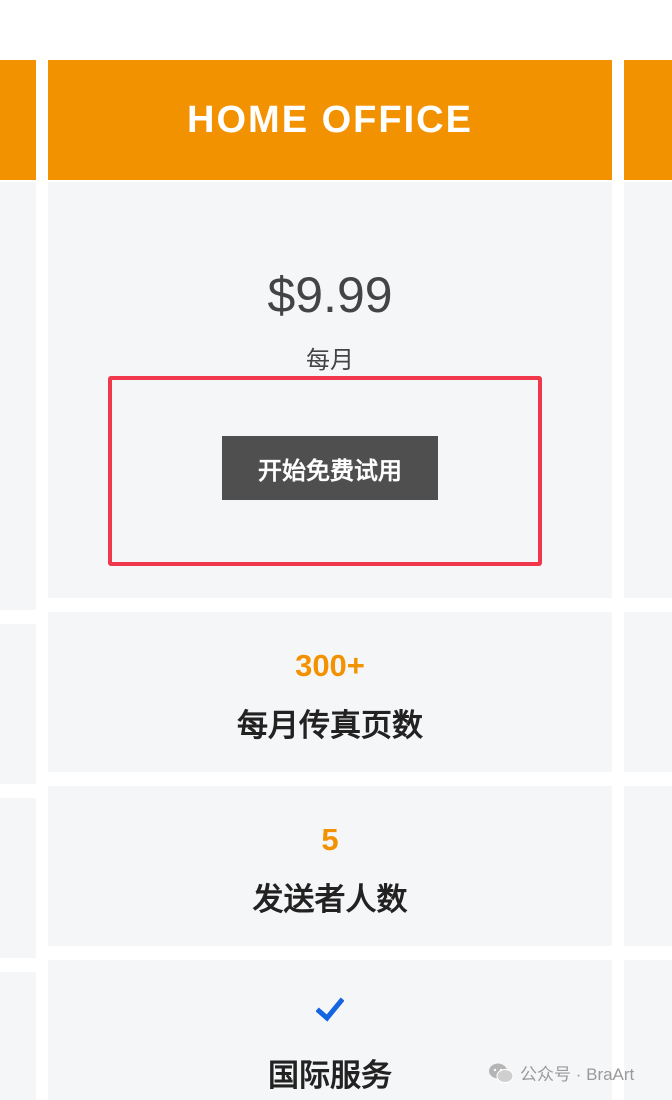 Image resolution: width=672 pixels, height=1100 pixels. Describe the element at coordinates (501, 1073) in the screenshot. I see `wechat-icon` at that location.